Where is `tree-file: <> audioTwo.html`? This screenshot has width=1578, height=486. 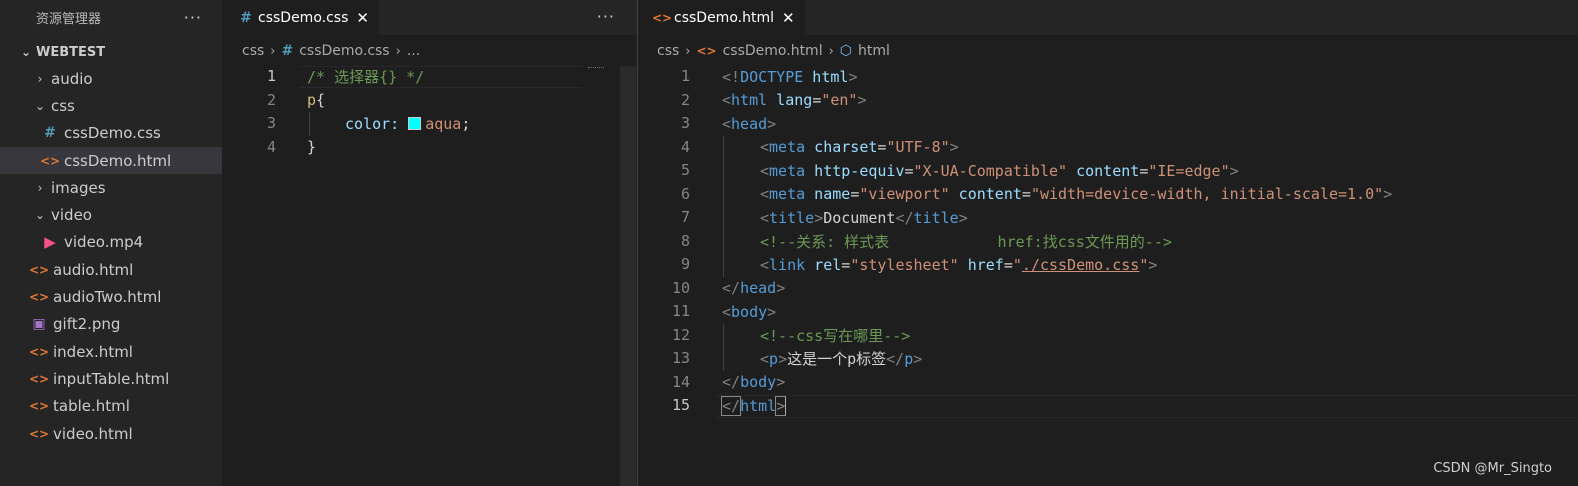
tree-file: <> audioTwo.html is located at coordinates (111, 296).